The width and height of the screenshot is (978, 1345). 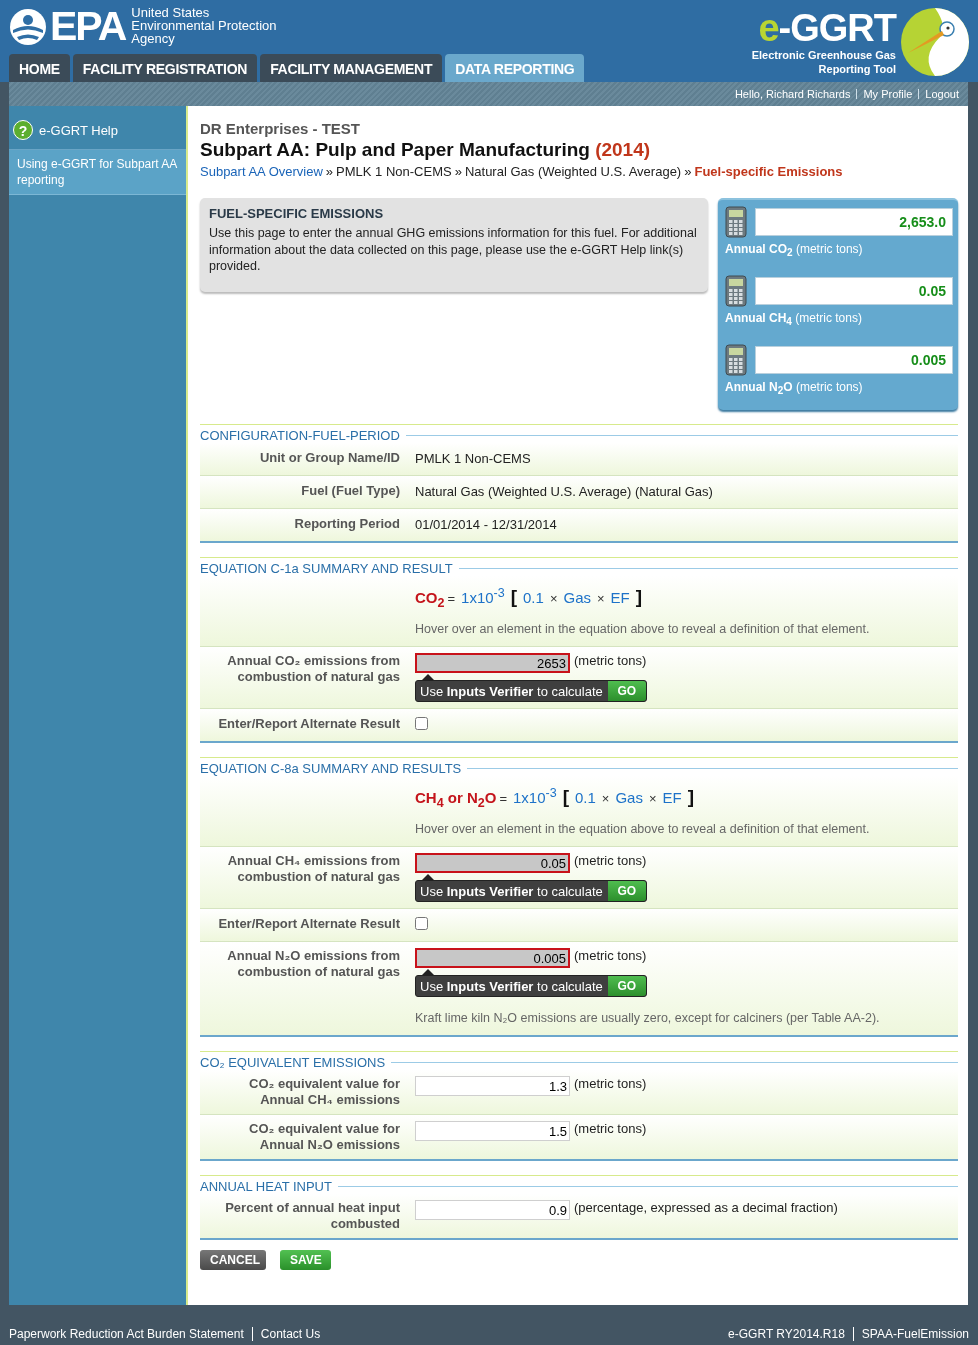 I want to click on field-value: 01/01/2014 - 12/31/2014, so click(x=486, y=524).